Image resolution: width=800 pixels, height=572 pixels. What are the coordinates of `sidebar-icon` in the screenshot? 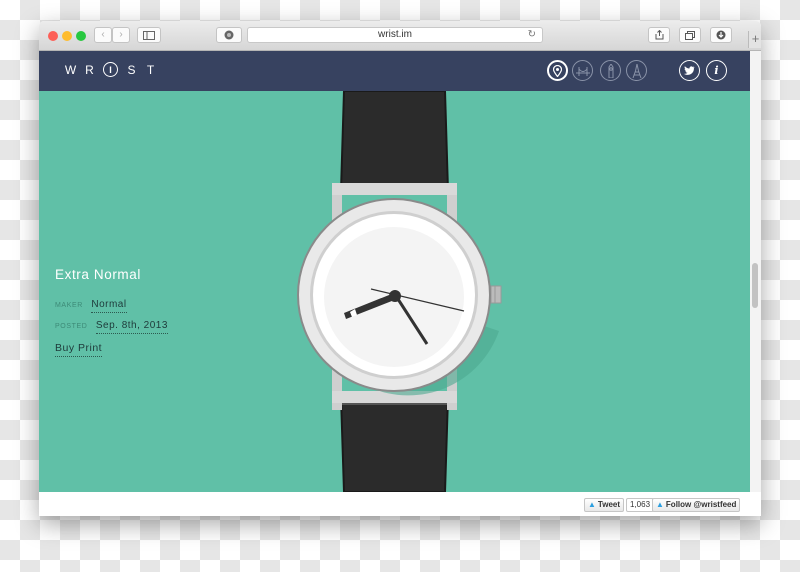 It's located at (149, 35).